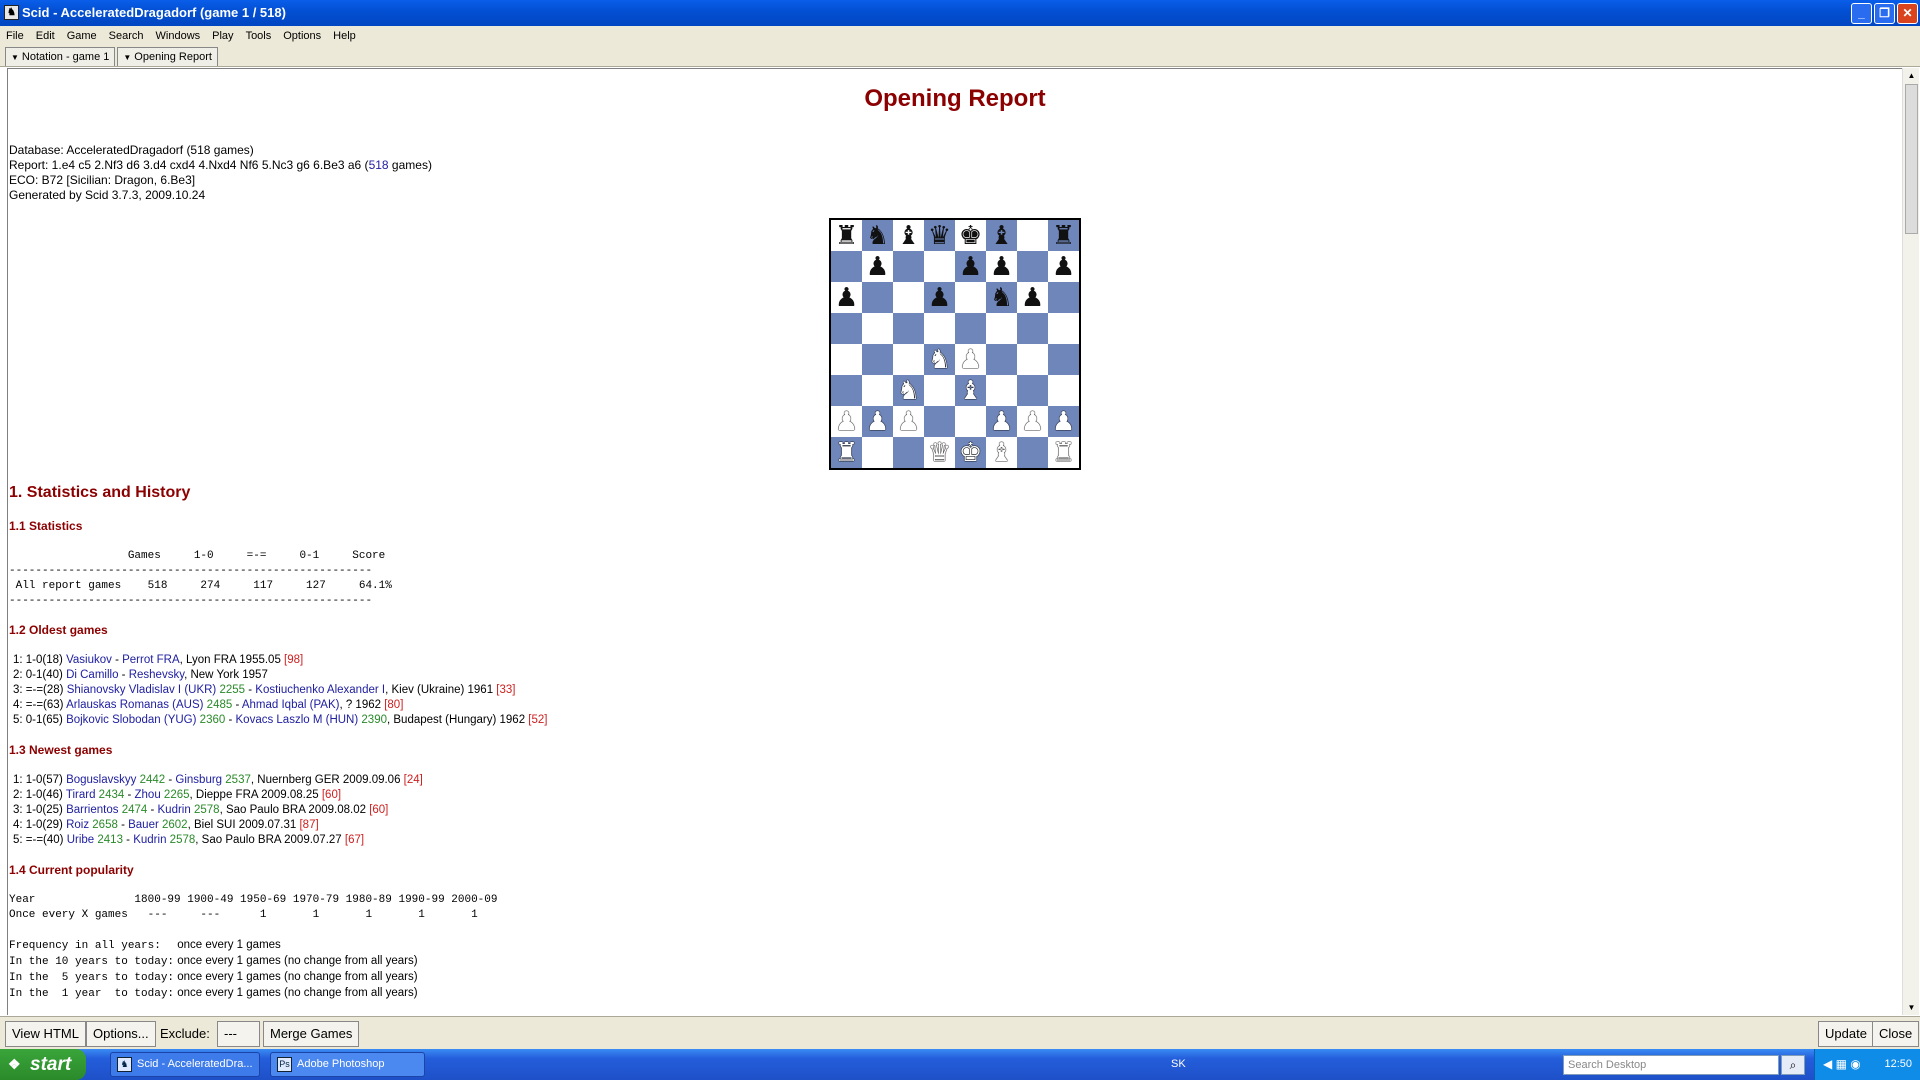 Image resolution: width=1920 pixels, height=1080 pixels. I want to click on white-player-link: Barrientos, so click(92, 810).